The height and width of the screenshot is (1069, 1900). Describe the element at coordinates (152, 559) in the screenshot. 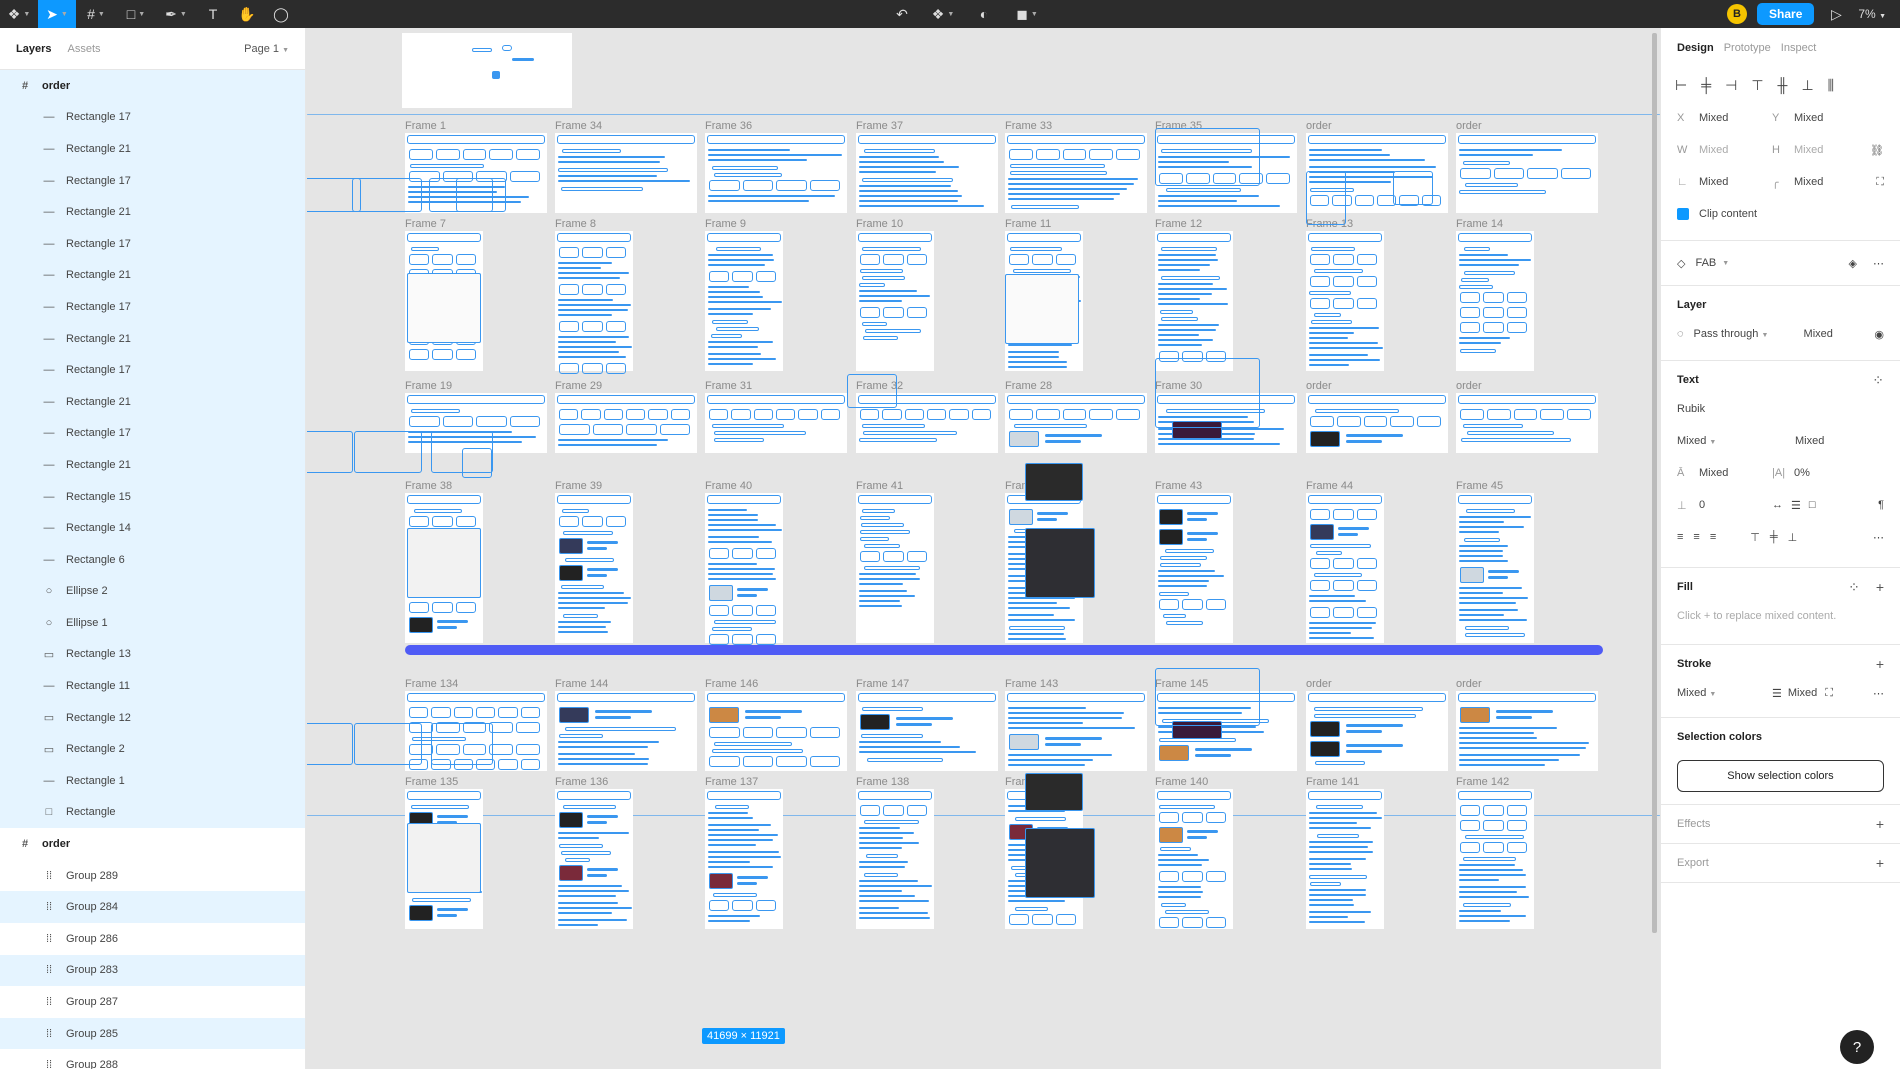

I see `layer-item: — Rectangle 6` at that location.